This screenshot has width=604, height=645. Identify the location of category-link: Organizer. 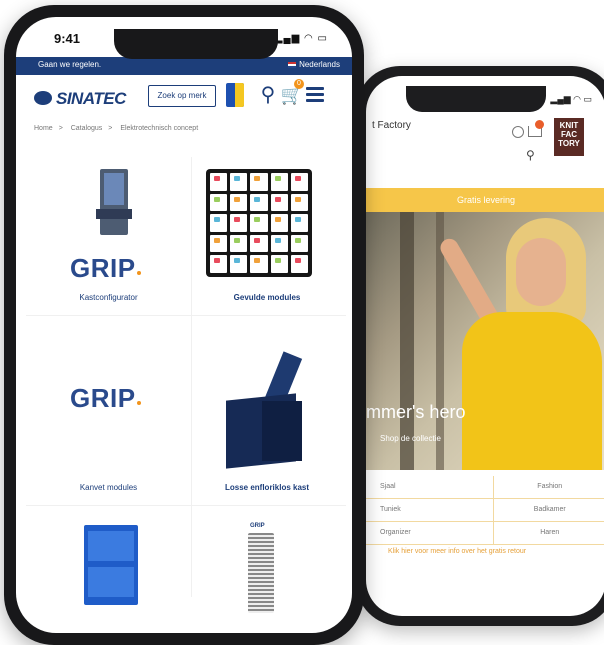
(430, 533).